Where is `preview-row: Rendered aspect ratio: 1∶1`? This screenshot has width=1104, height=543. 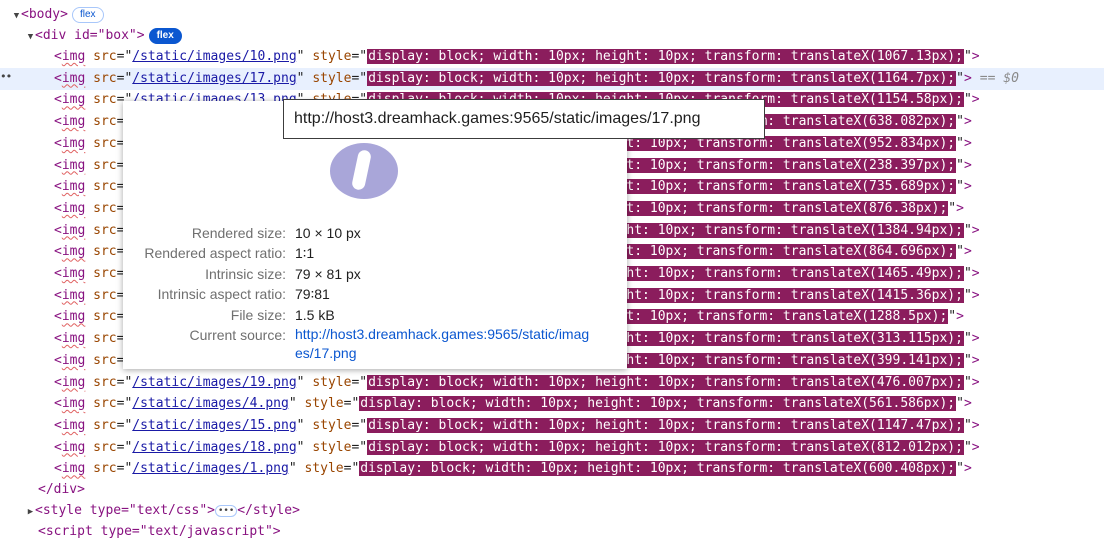
preview-row: Rendered aspect ratio: 1∶1 is located at coordinates (229, 253).